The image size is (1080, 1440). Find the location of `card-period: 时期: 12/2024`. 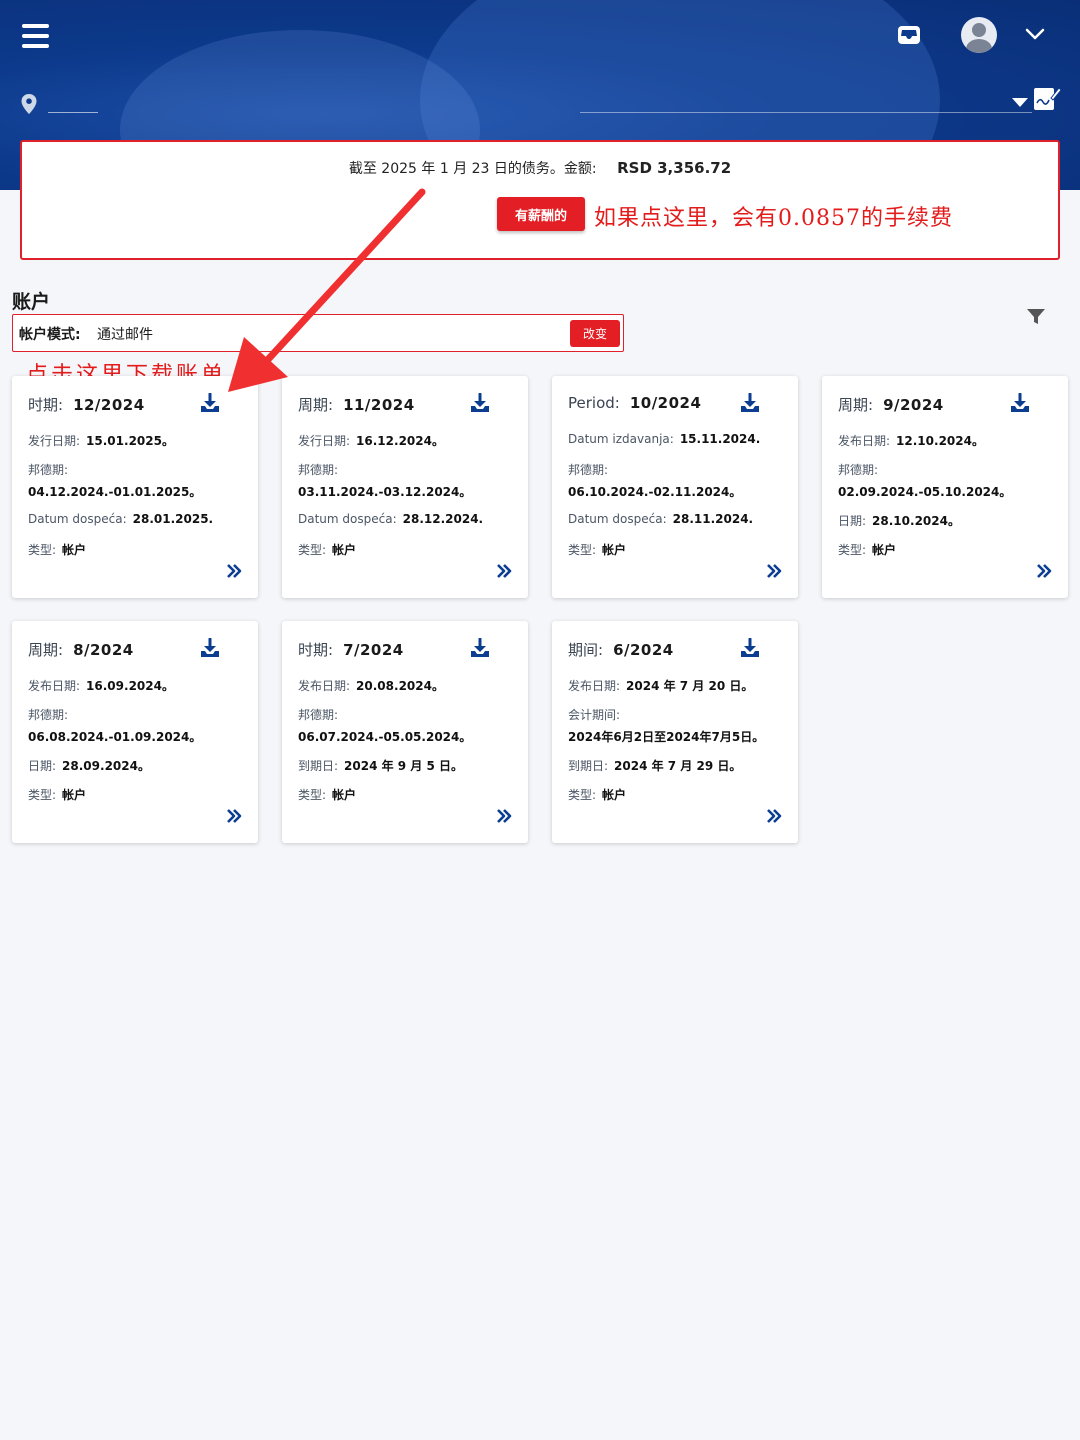

card-period: 时期: 12/2024 is located at coordinates (86, 404).